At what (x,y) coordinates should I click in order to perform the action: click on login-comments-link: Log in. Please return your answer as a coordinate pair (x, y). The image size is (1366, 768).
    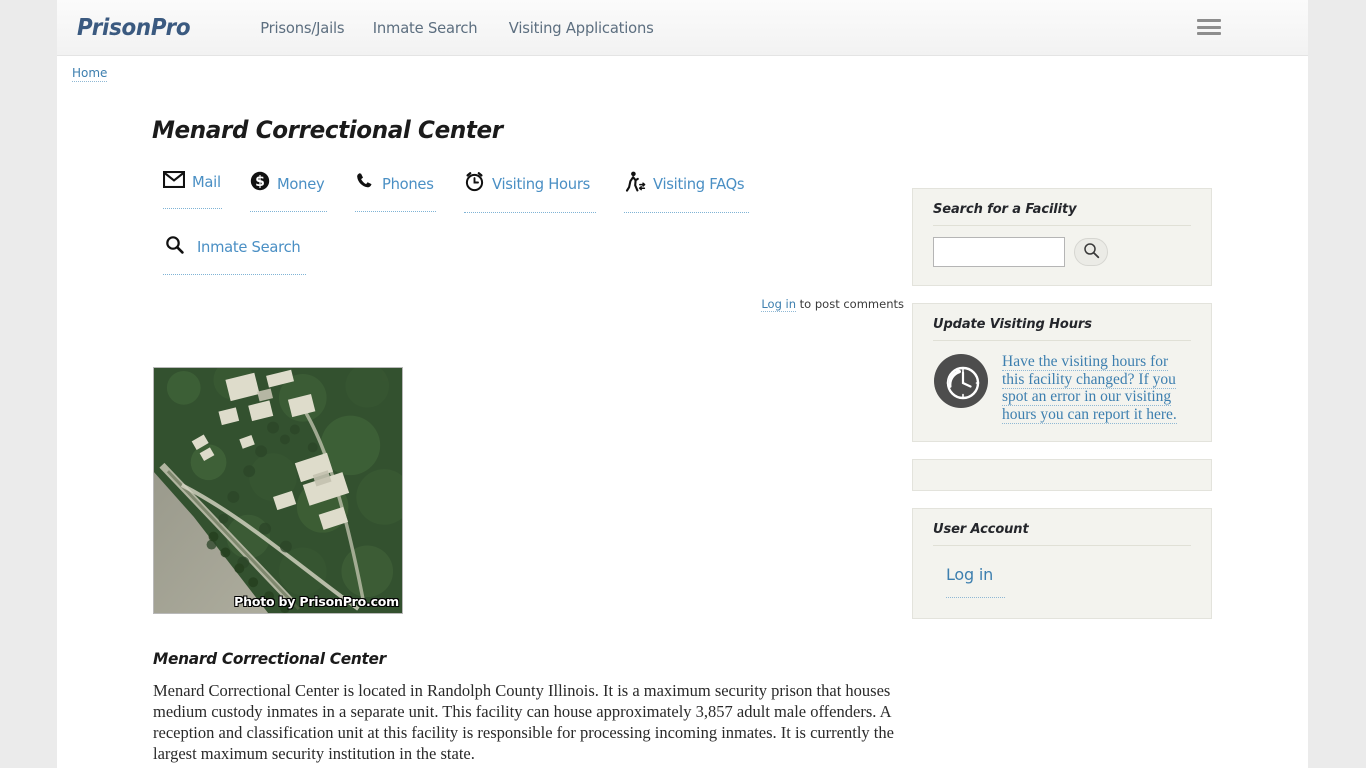
    Looking at the image, I should click on (779, 304).